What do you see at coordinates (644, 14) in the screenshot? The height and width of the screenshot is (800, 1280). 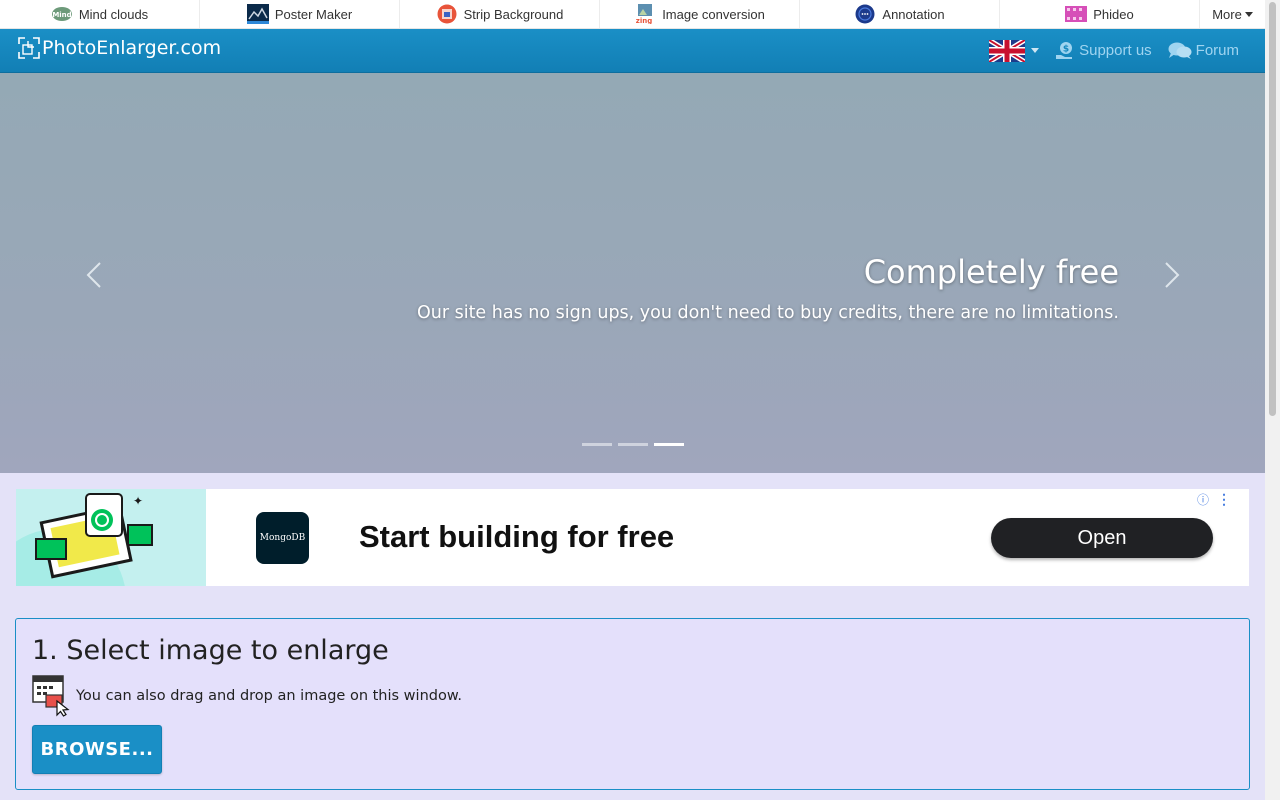 I see `image-conversion-icon: zing` at bounding box center [644, 14].